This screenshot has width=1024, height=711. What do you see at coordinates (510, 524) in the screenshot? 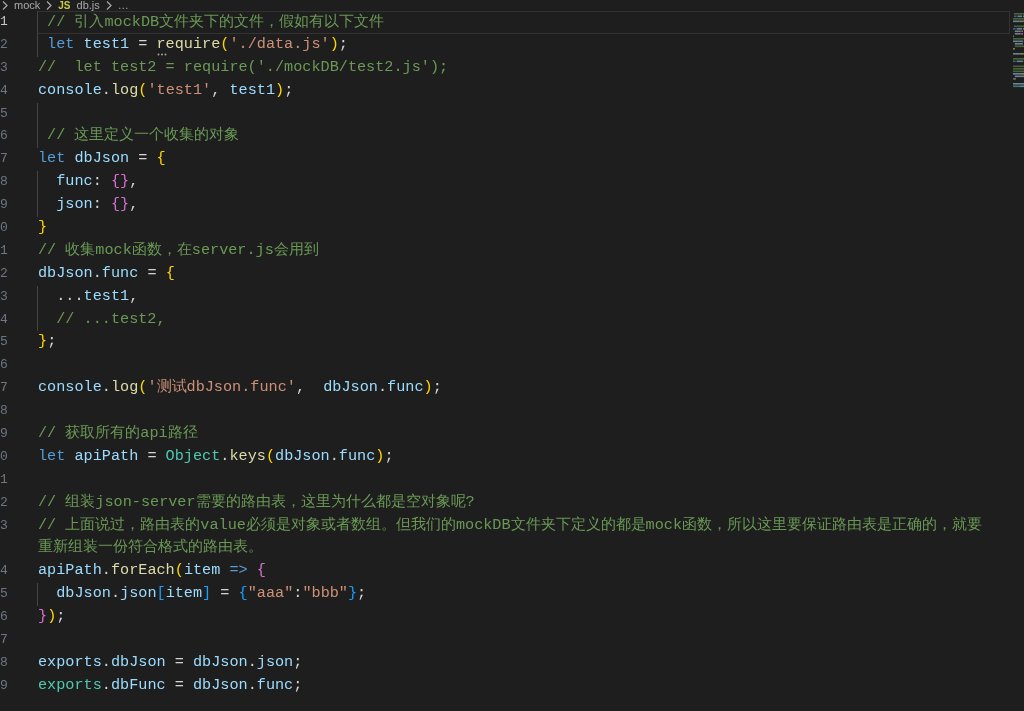
I see `code-line: // 上面说过，路由表的value必须是对象或者数组。但我们的mockDB文件夹下定义的都是mock函数，所以这里要保证路由表是正确的，就要` at bounding box center [510, 524].